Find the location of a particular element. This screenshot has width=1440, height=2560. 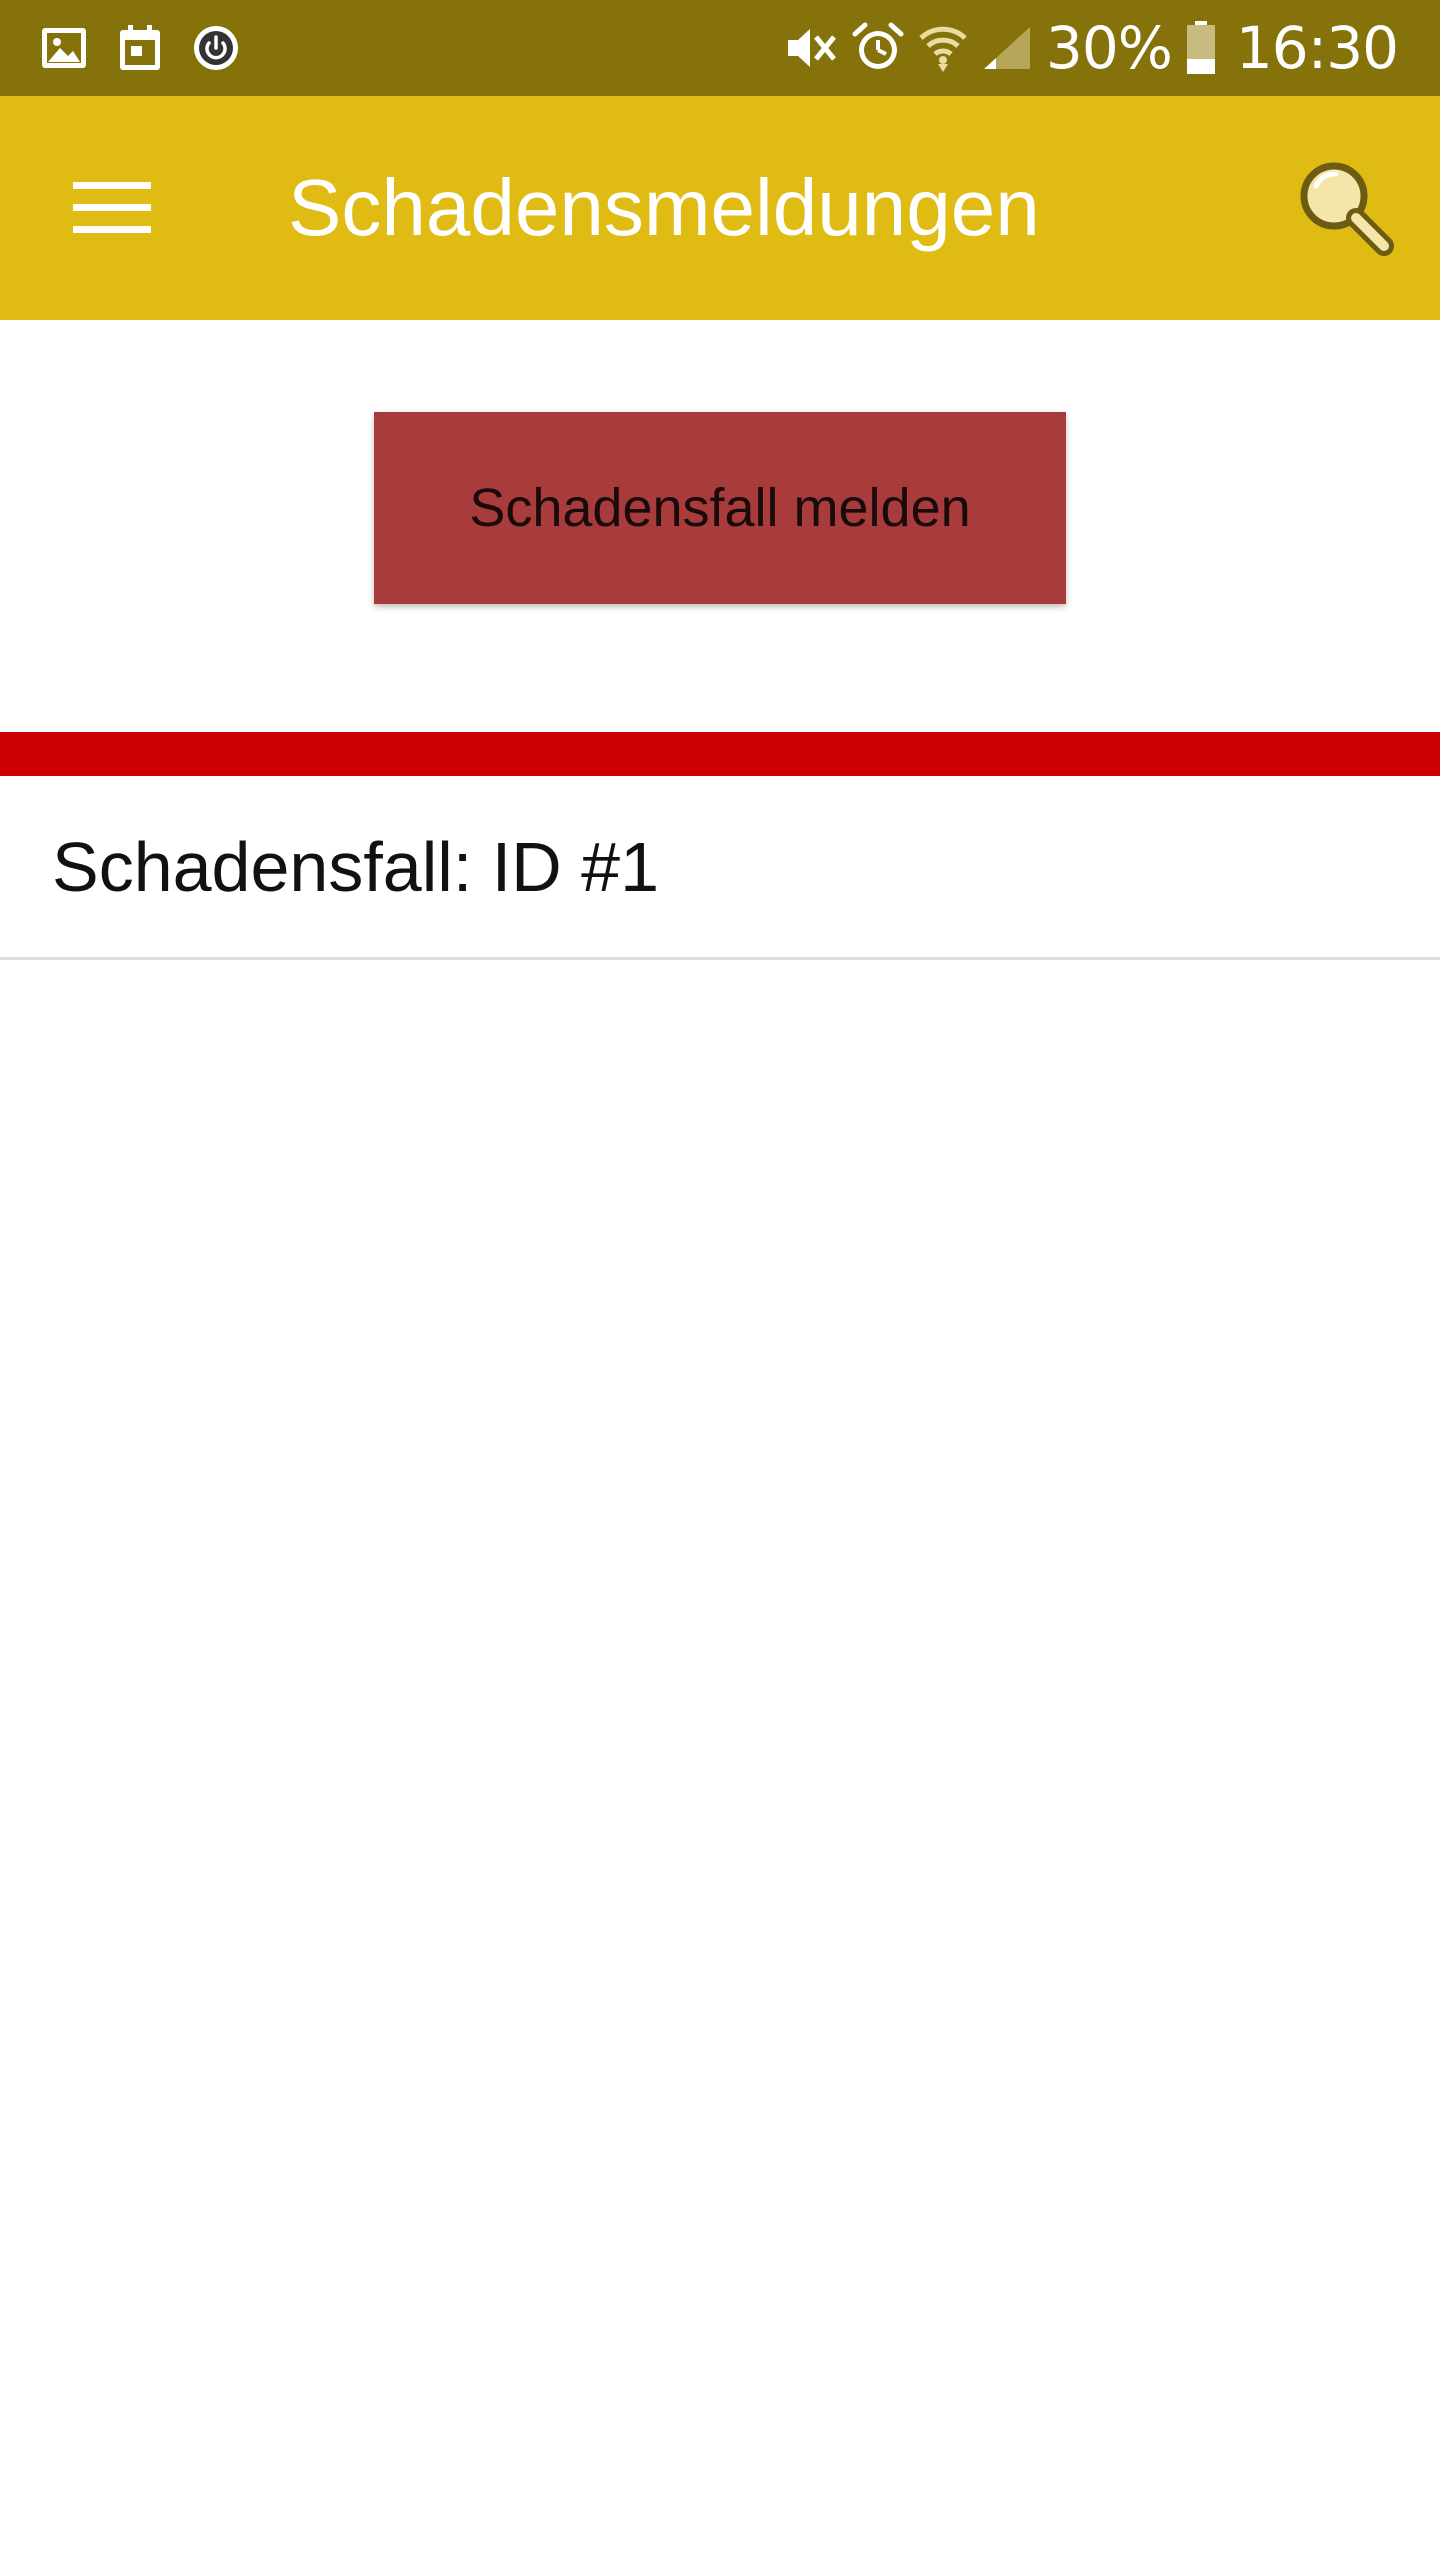

report-damage-button: Schadensfall melden is located at coordinates (720, 508).